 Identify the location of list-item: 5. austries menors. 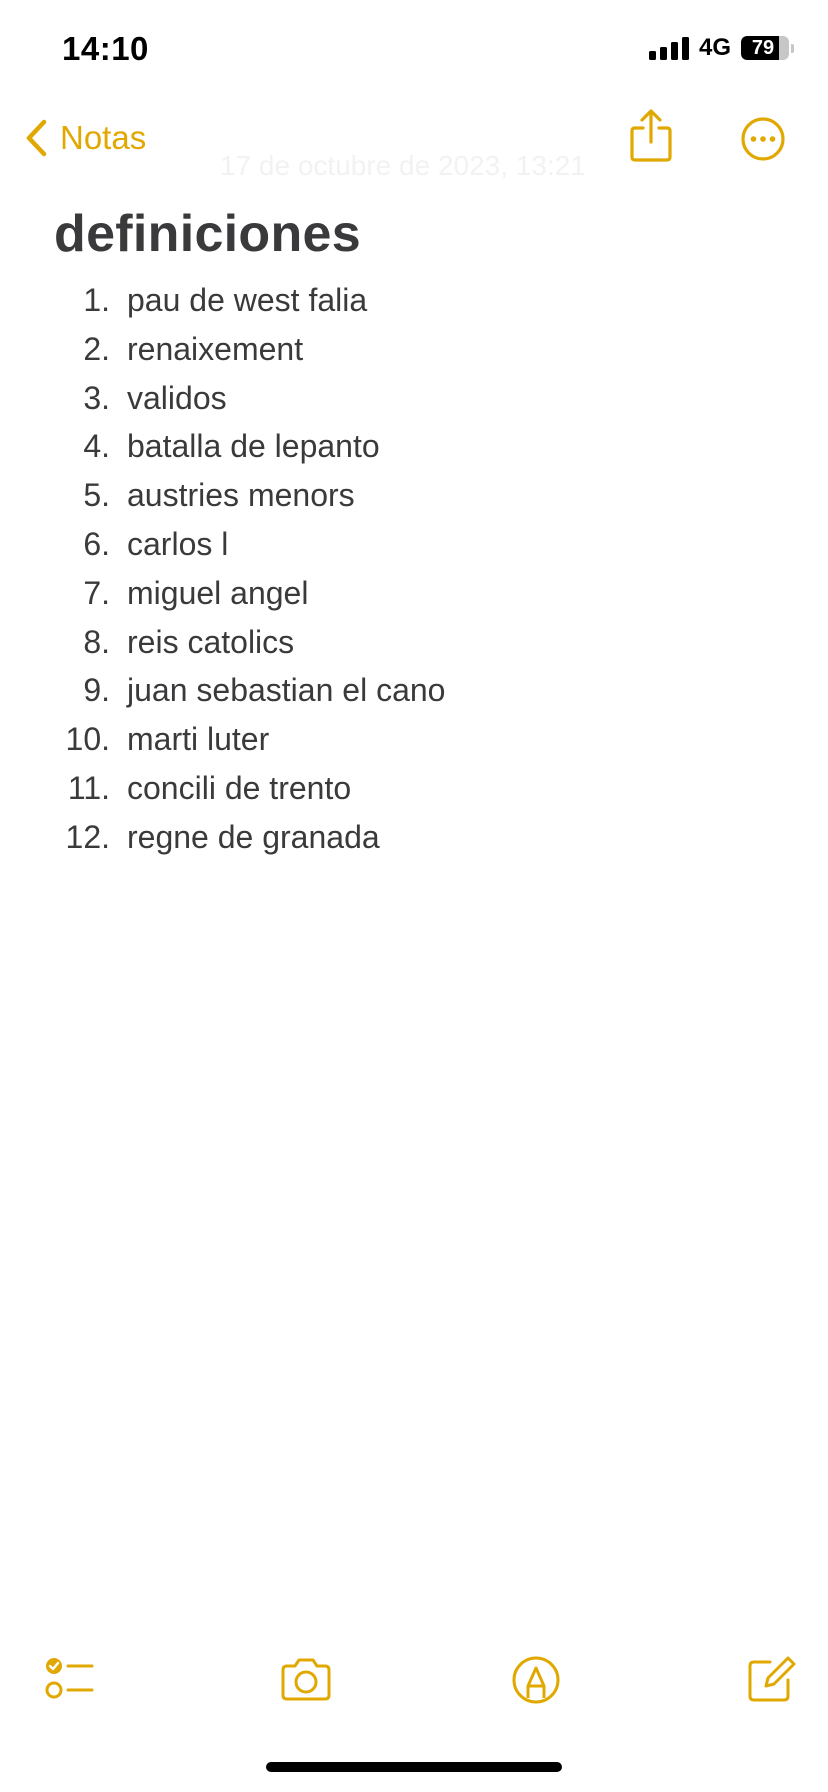
(414, 497).